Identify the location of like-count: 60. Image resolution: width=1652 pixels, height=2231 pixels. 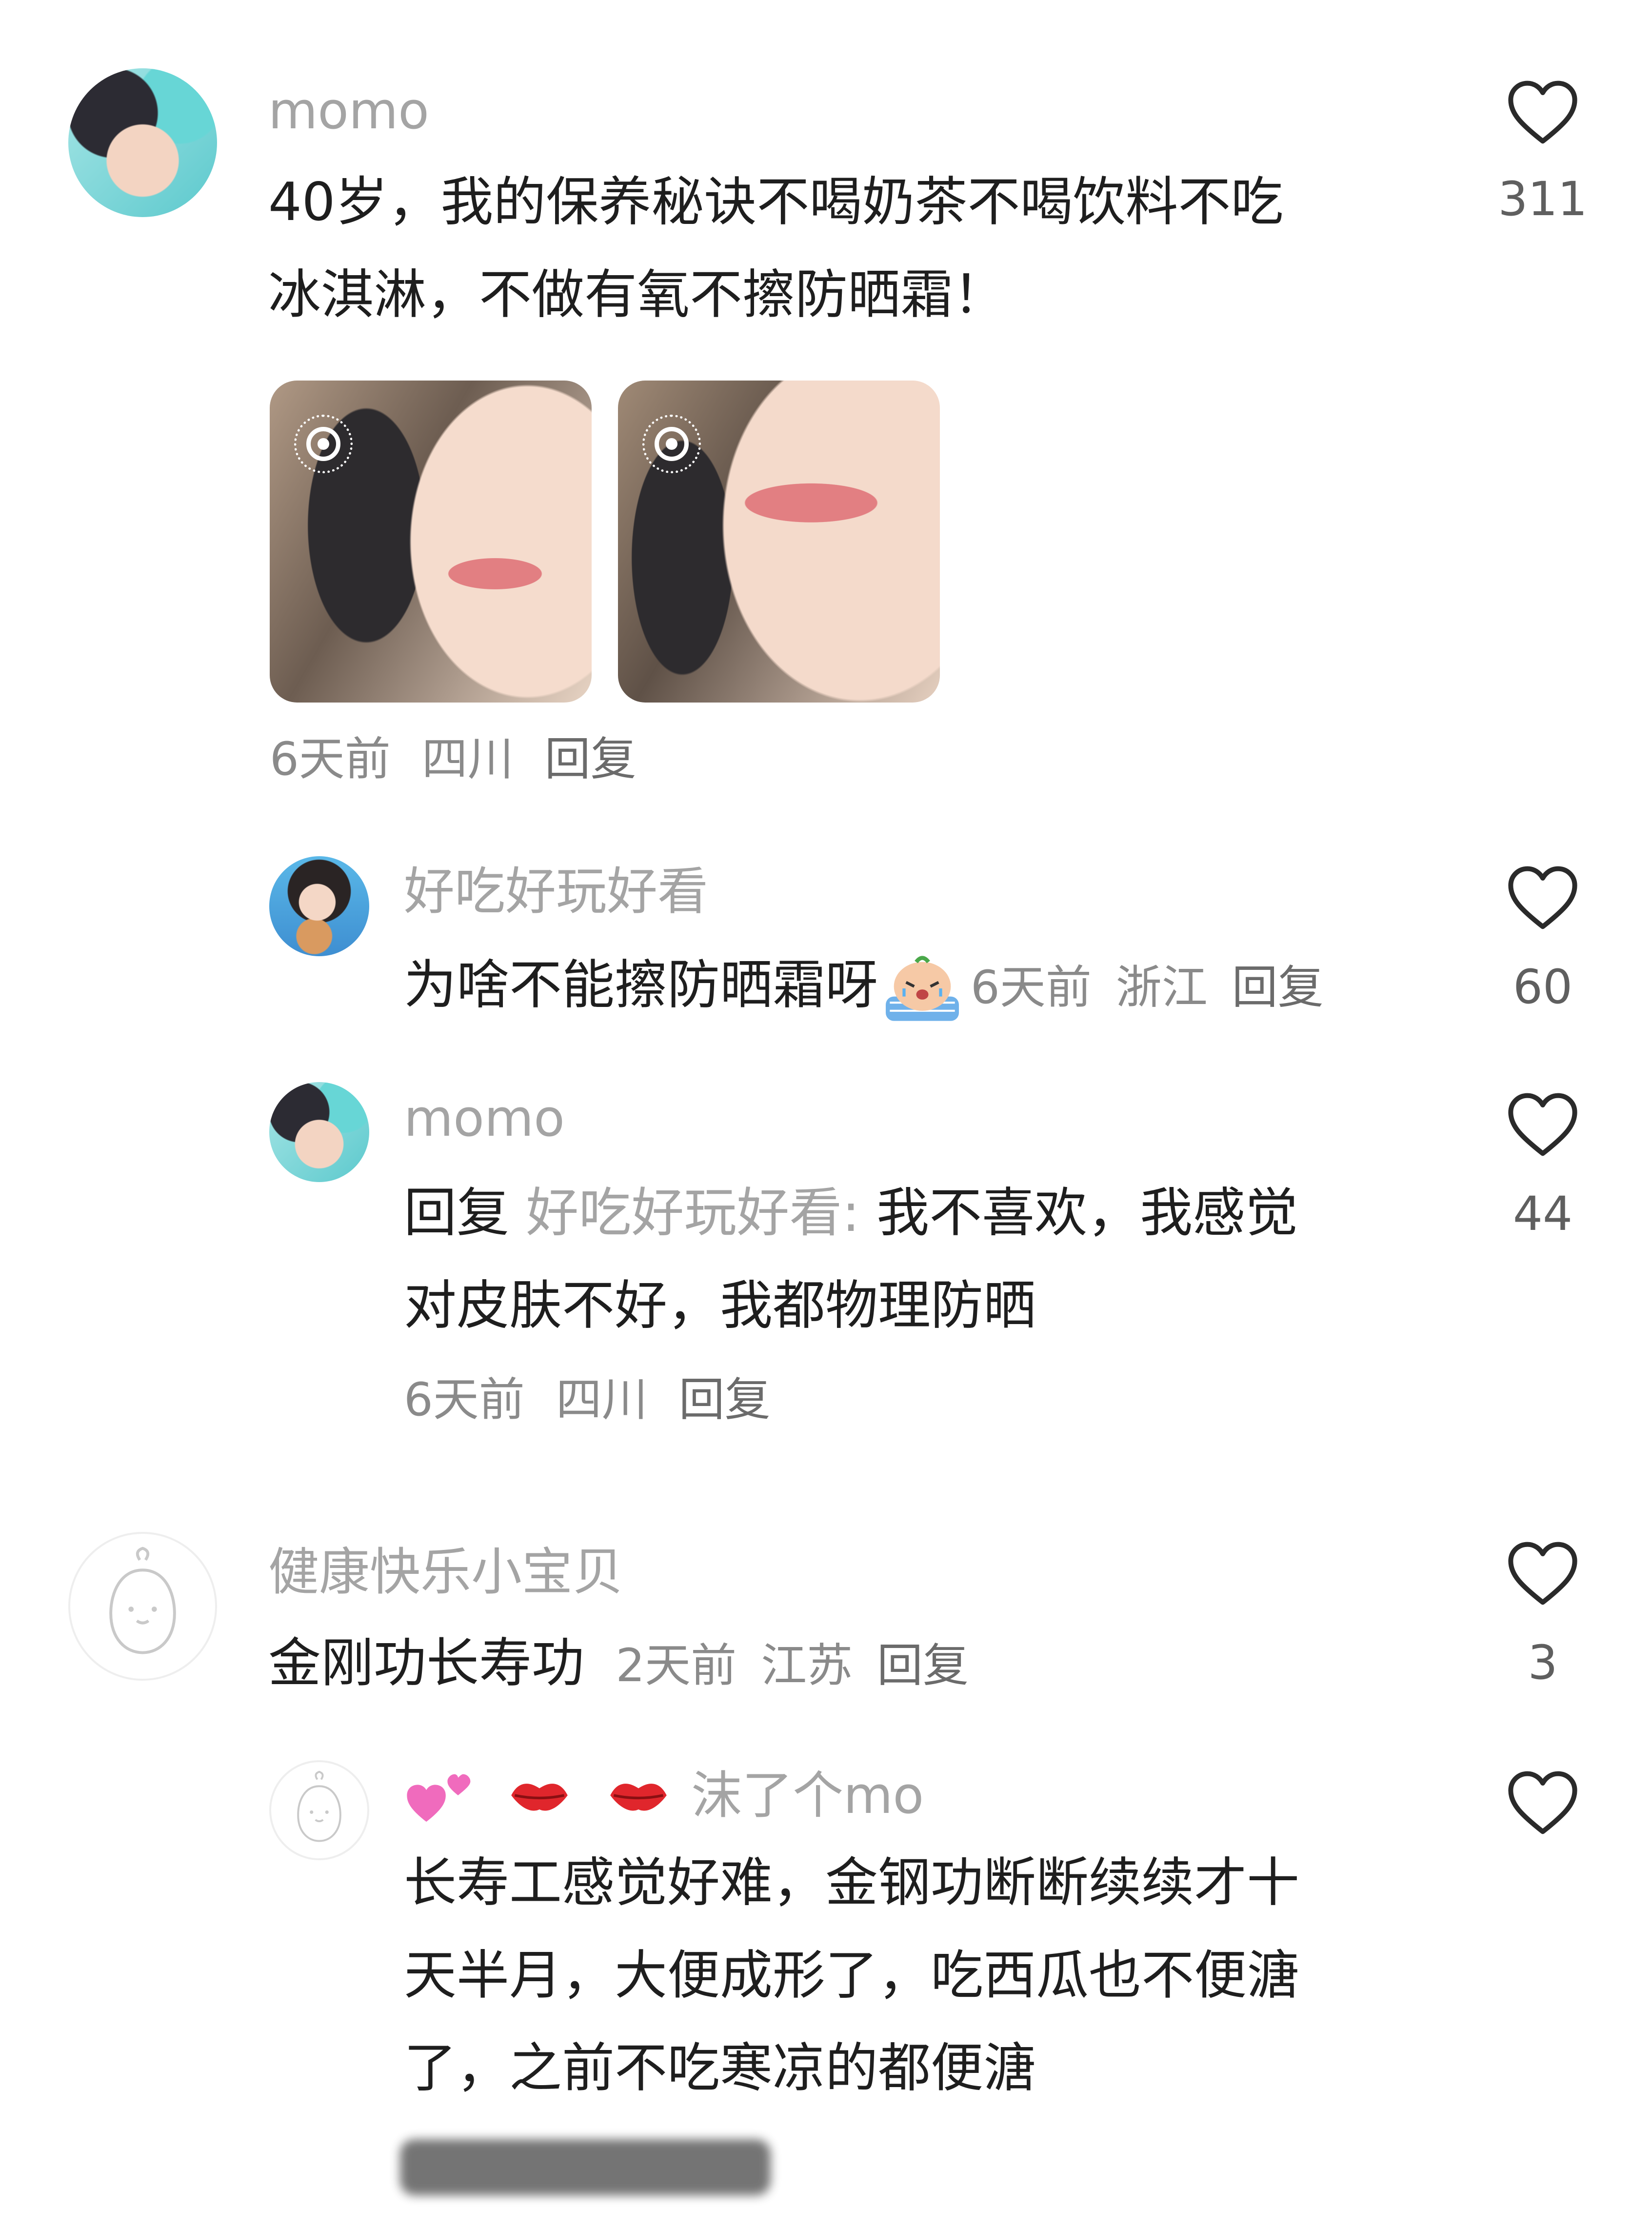
(1543, 987).